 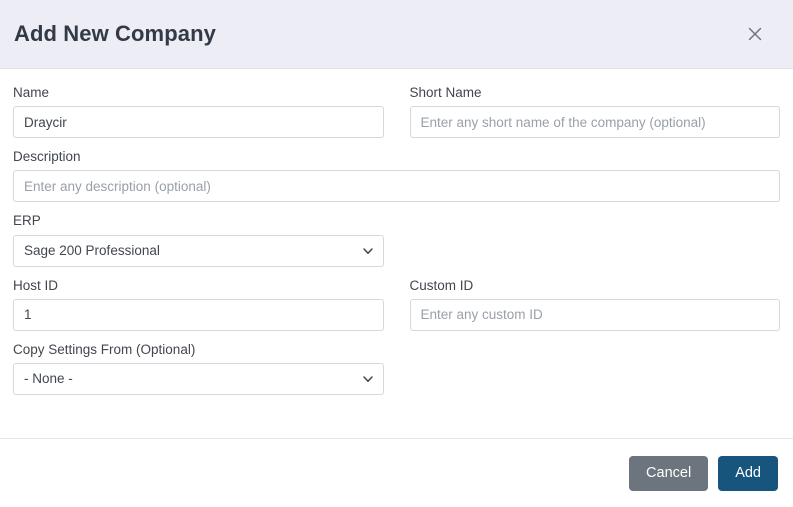 What do you see at coordinates (396, 368) in the screenshot?
I see `form-row-copy-settings: Copy Settings From (Optional)` at bounding box center [396, 368].